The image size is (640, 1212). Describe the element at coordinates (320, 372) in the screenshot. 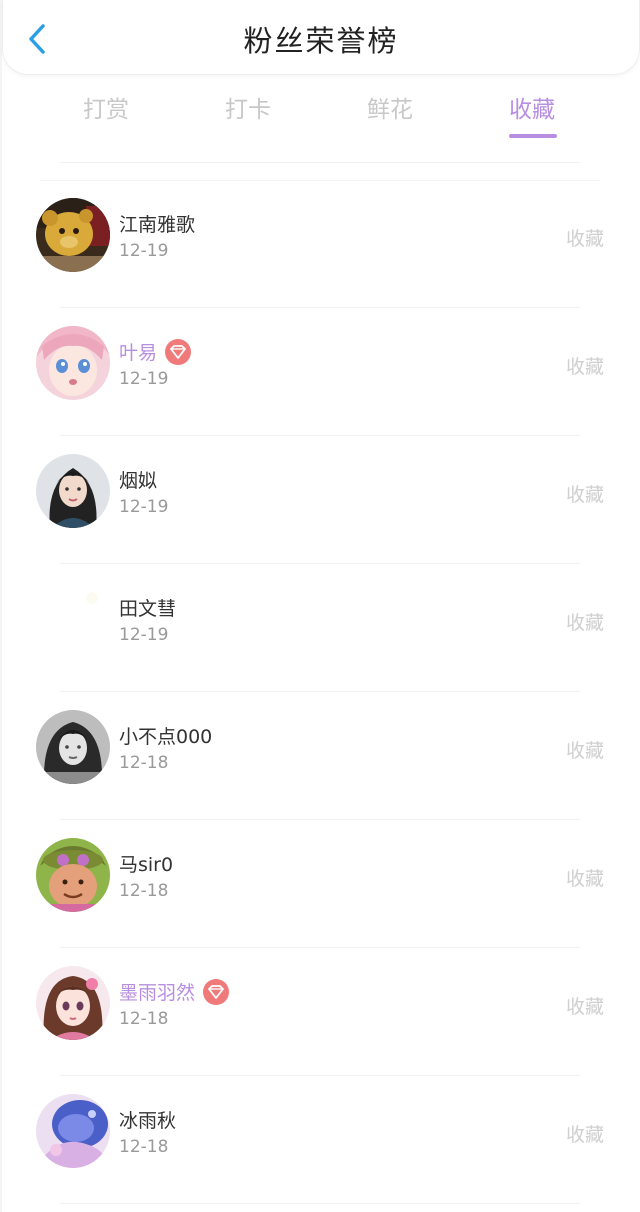

I see `list-item: 叶易 12-19 收藏` at that location.